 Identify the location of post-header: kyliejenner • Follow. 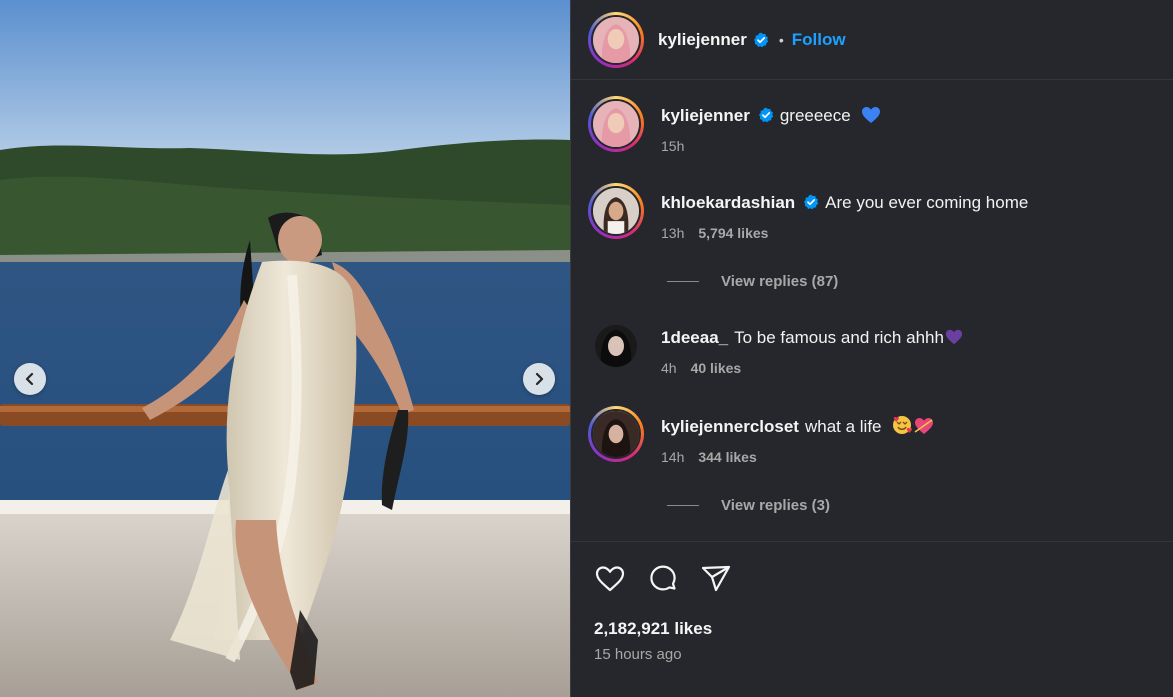
(872, 40).